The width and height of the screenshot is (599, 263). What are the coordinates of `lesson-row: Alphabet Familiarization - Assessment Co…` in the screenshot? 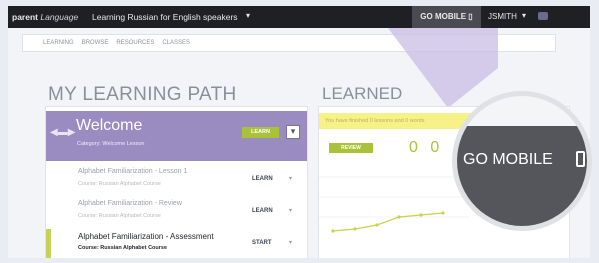 It's located at (176, 243).